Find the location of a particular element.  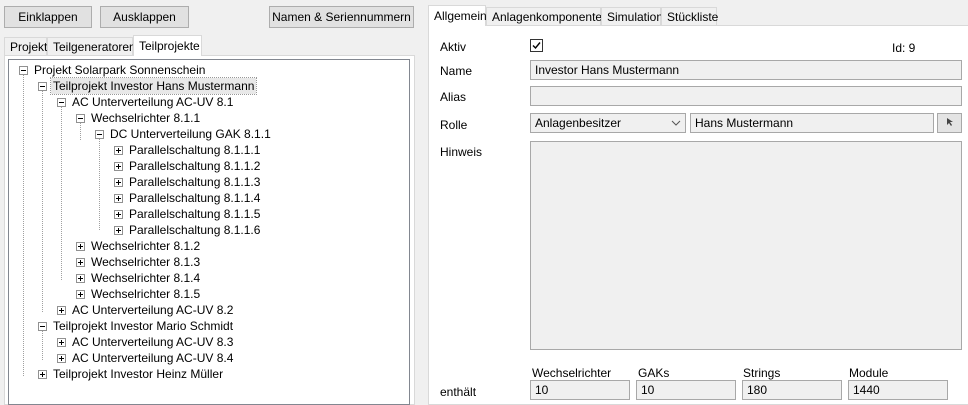

count-field-inverters: 10 is located at coordinates (580, 390).